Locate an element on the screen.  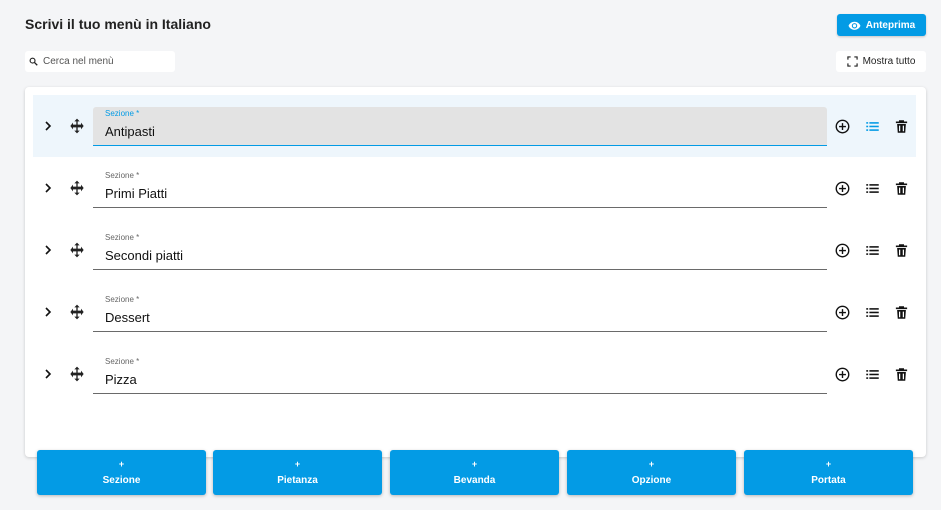
search-icon is located at coordinates (33, 61).